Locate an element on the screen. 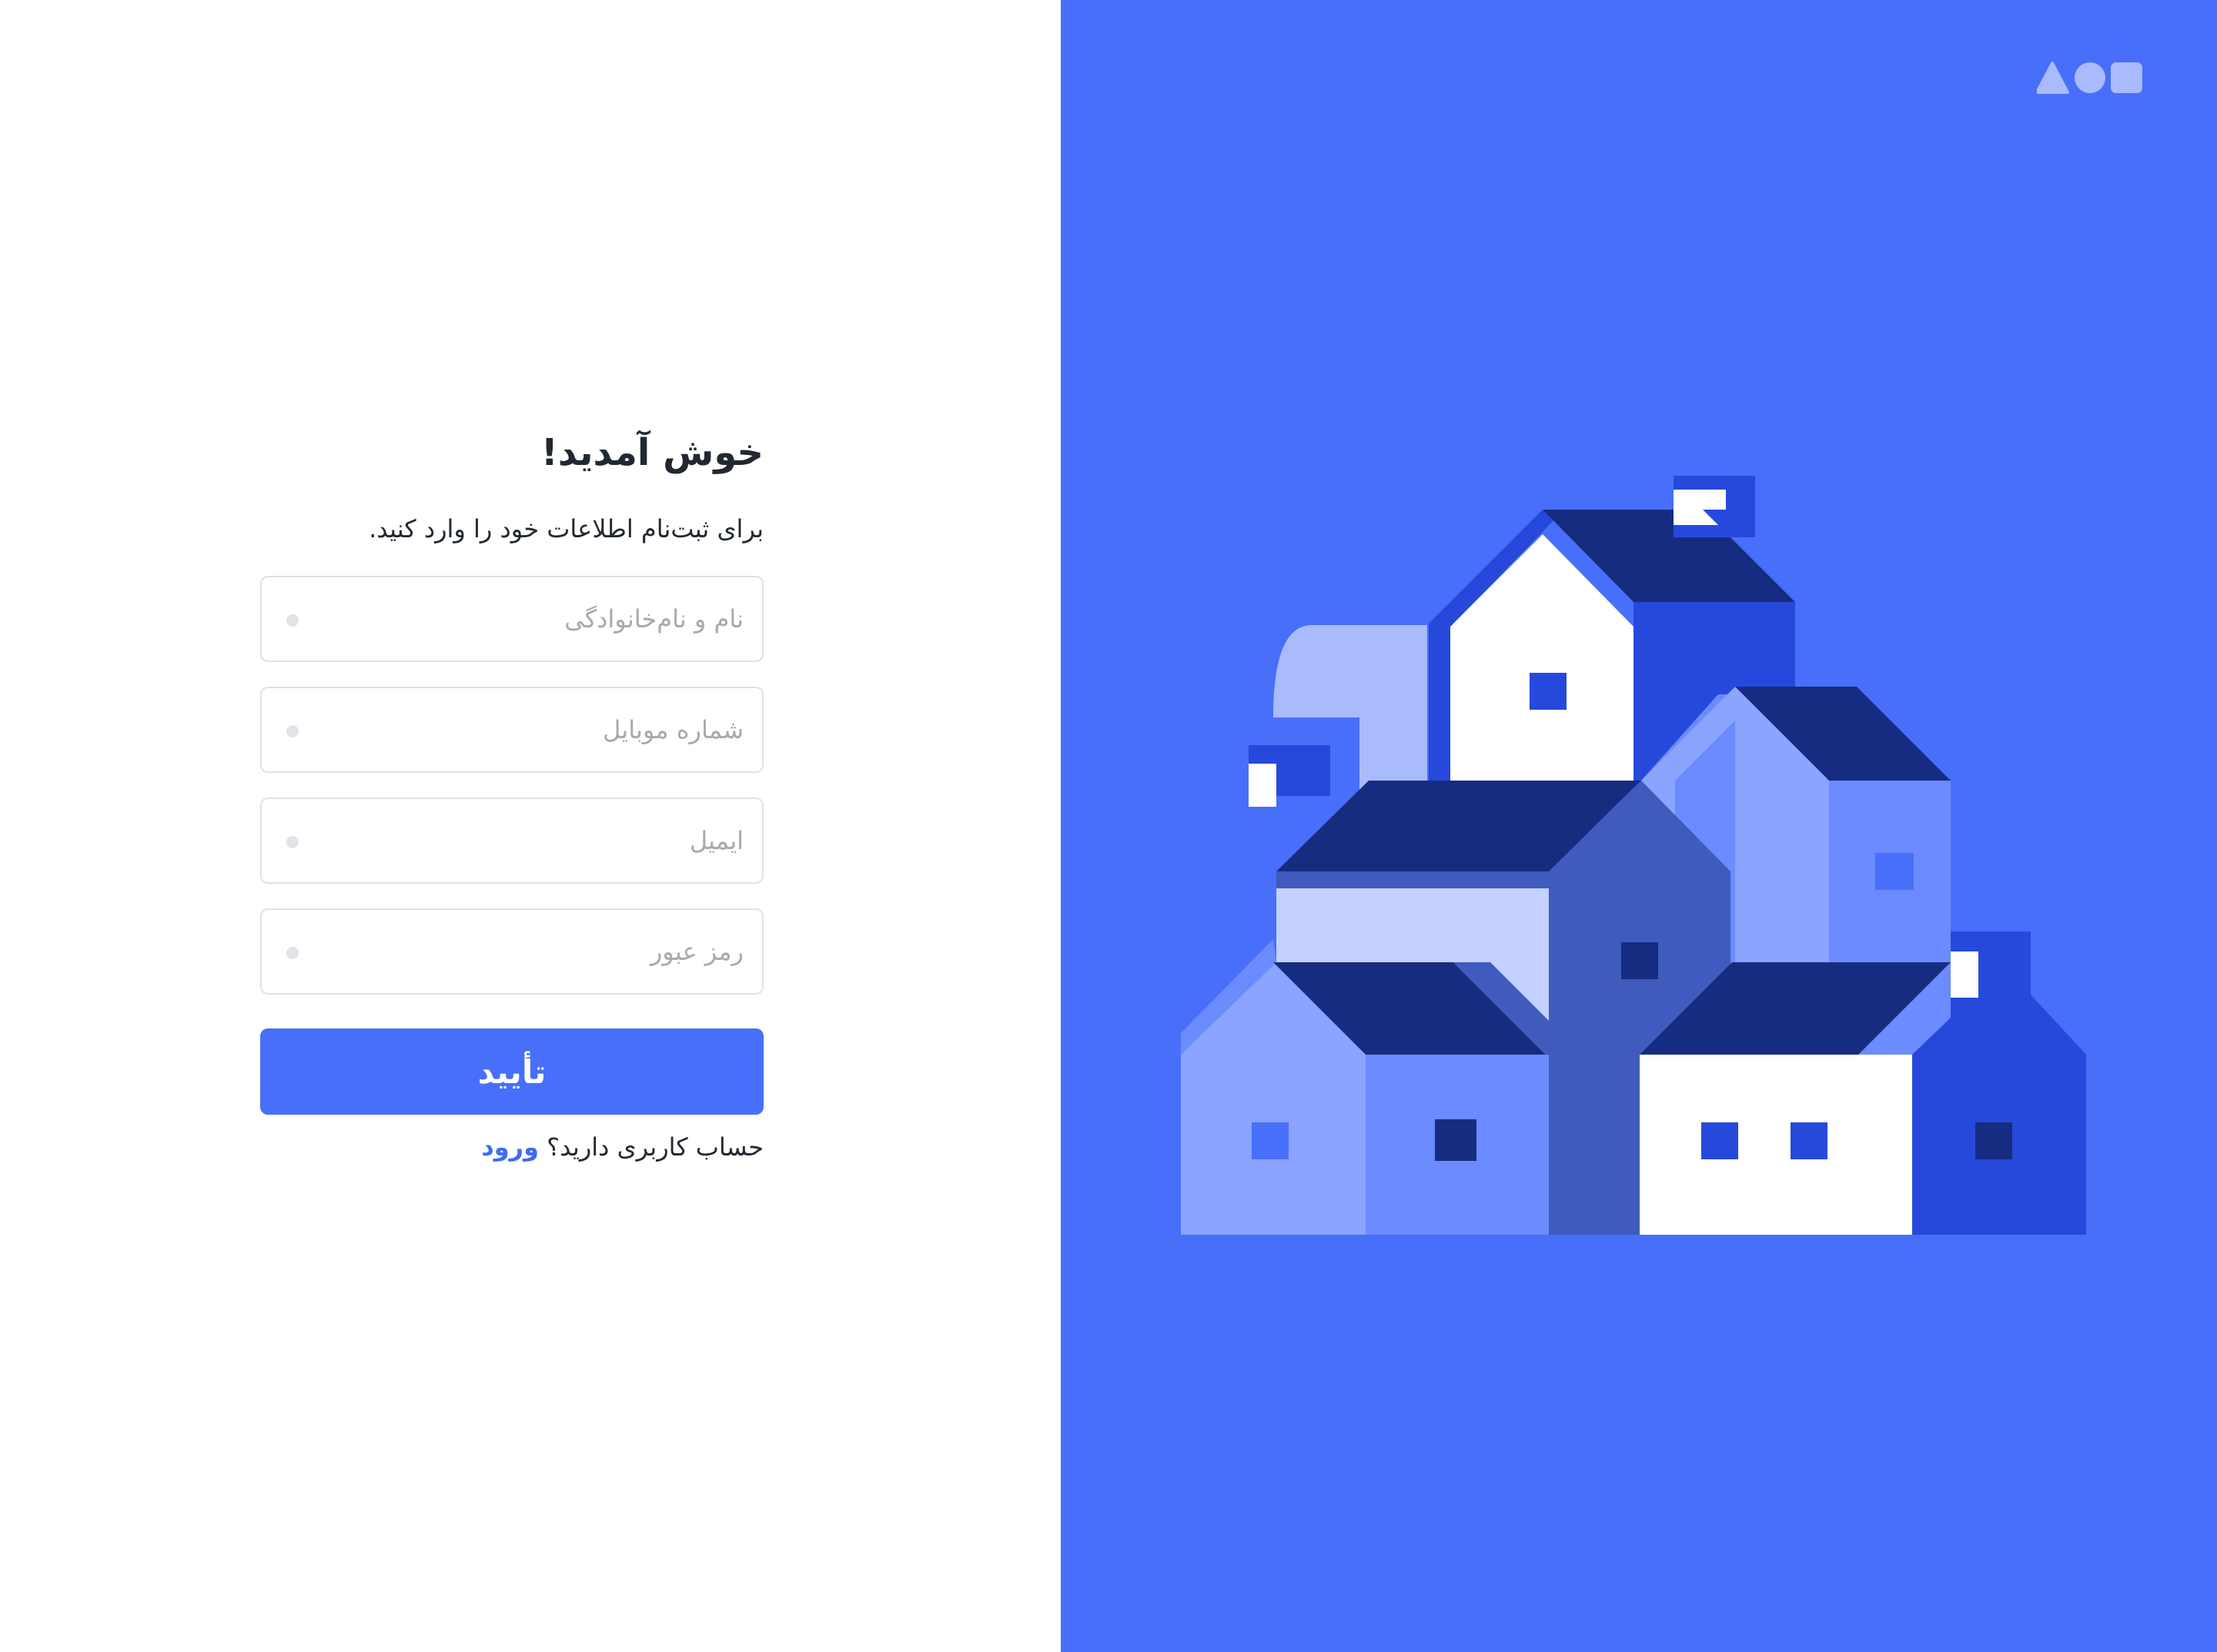  page-subtitle: برای ثبت‌نام اطلاعات خود را وارد کنید. is located at coordinates (566, 528).